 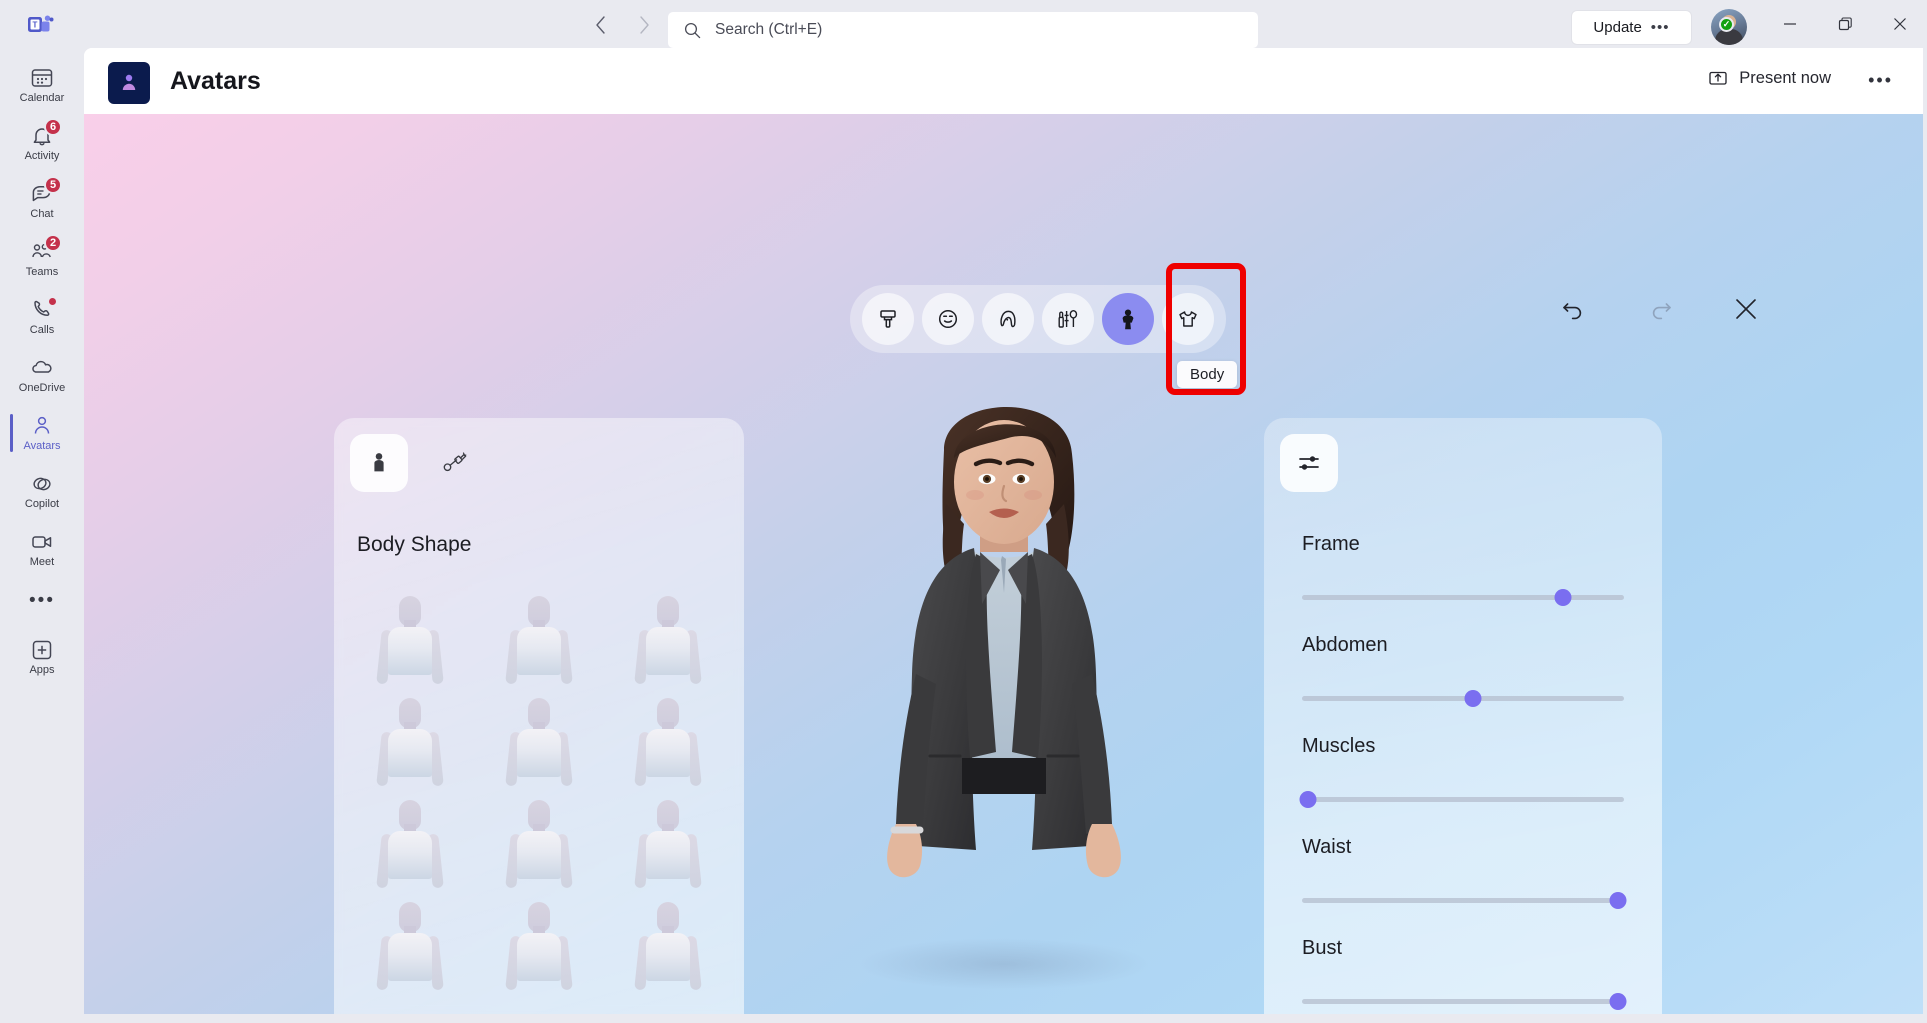 What do you see at coordinates (42, 650) in the screenshot?
I see `plus-box-icon` at bounding box center [42, 650].